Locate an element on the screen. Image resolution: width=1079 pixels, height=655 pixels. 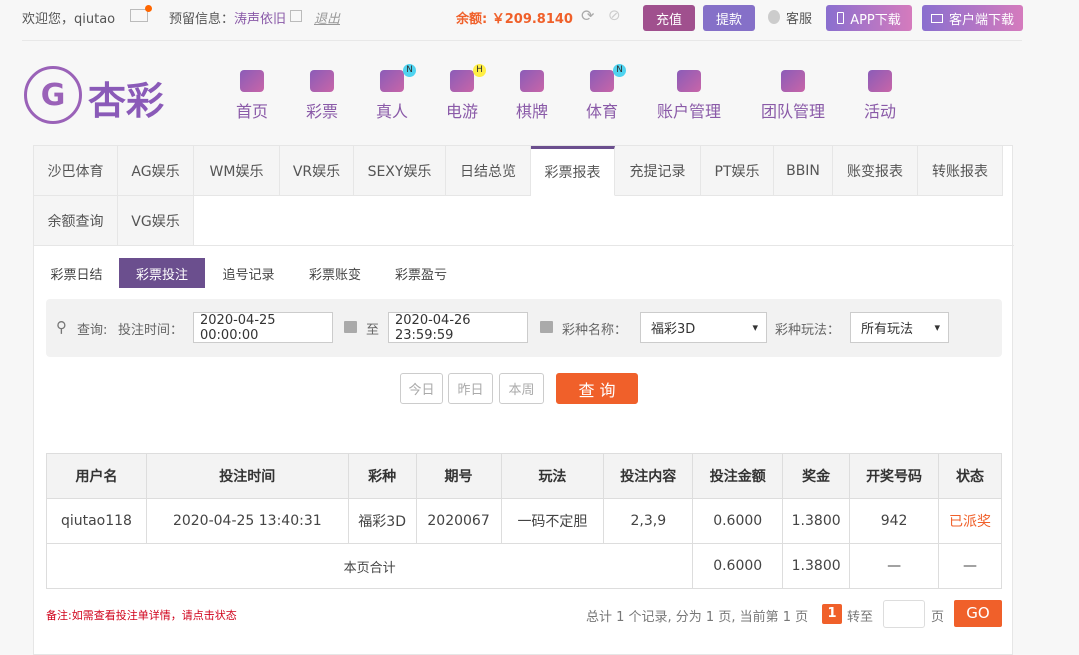
subtab-2: 追号记录 is located at coordinates (248, 273).